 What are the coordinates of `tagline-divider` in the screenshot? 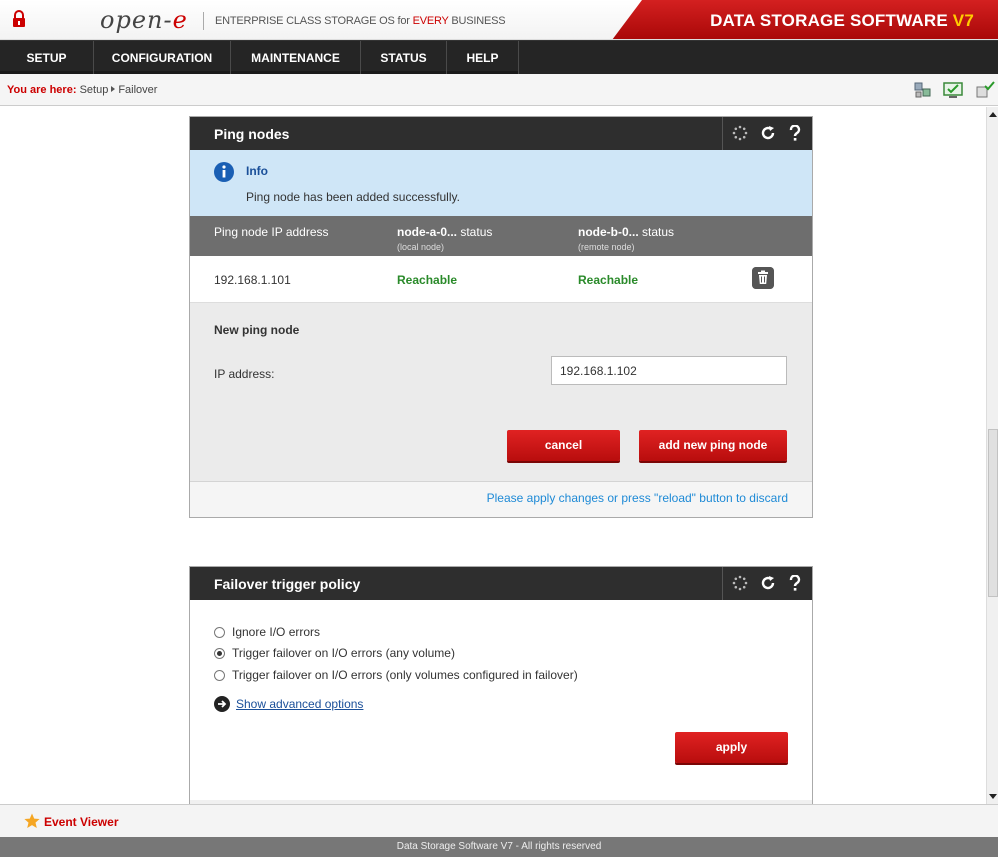 It's located at (203, 21).